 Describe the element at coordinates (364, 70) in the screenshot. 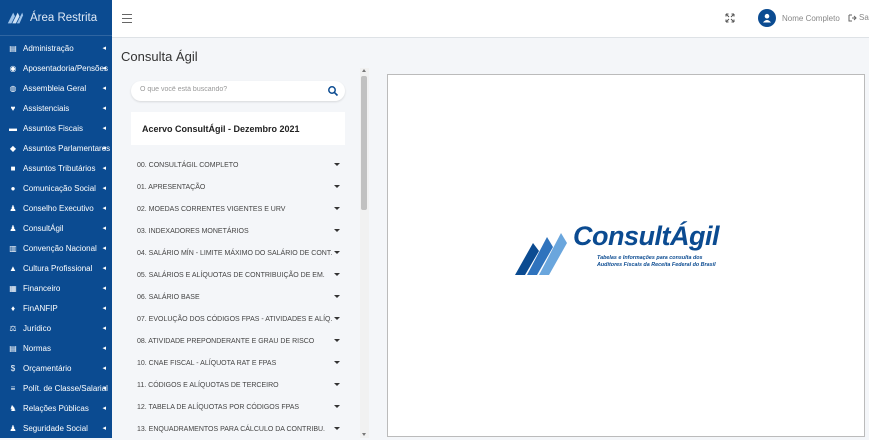

I see `scroll-up-icon` at that location.